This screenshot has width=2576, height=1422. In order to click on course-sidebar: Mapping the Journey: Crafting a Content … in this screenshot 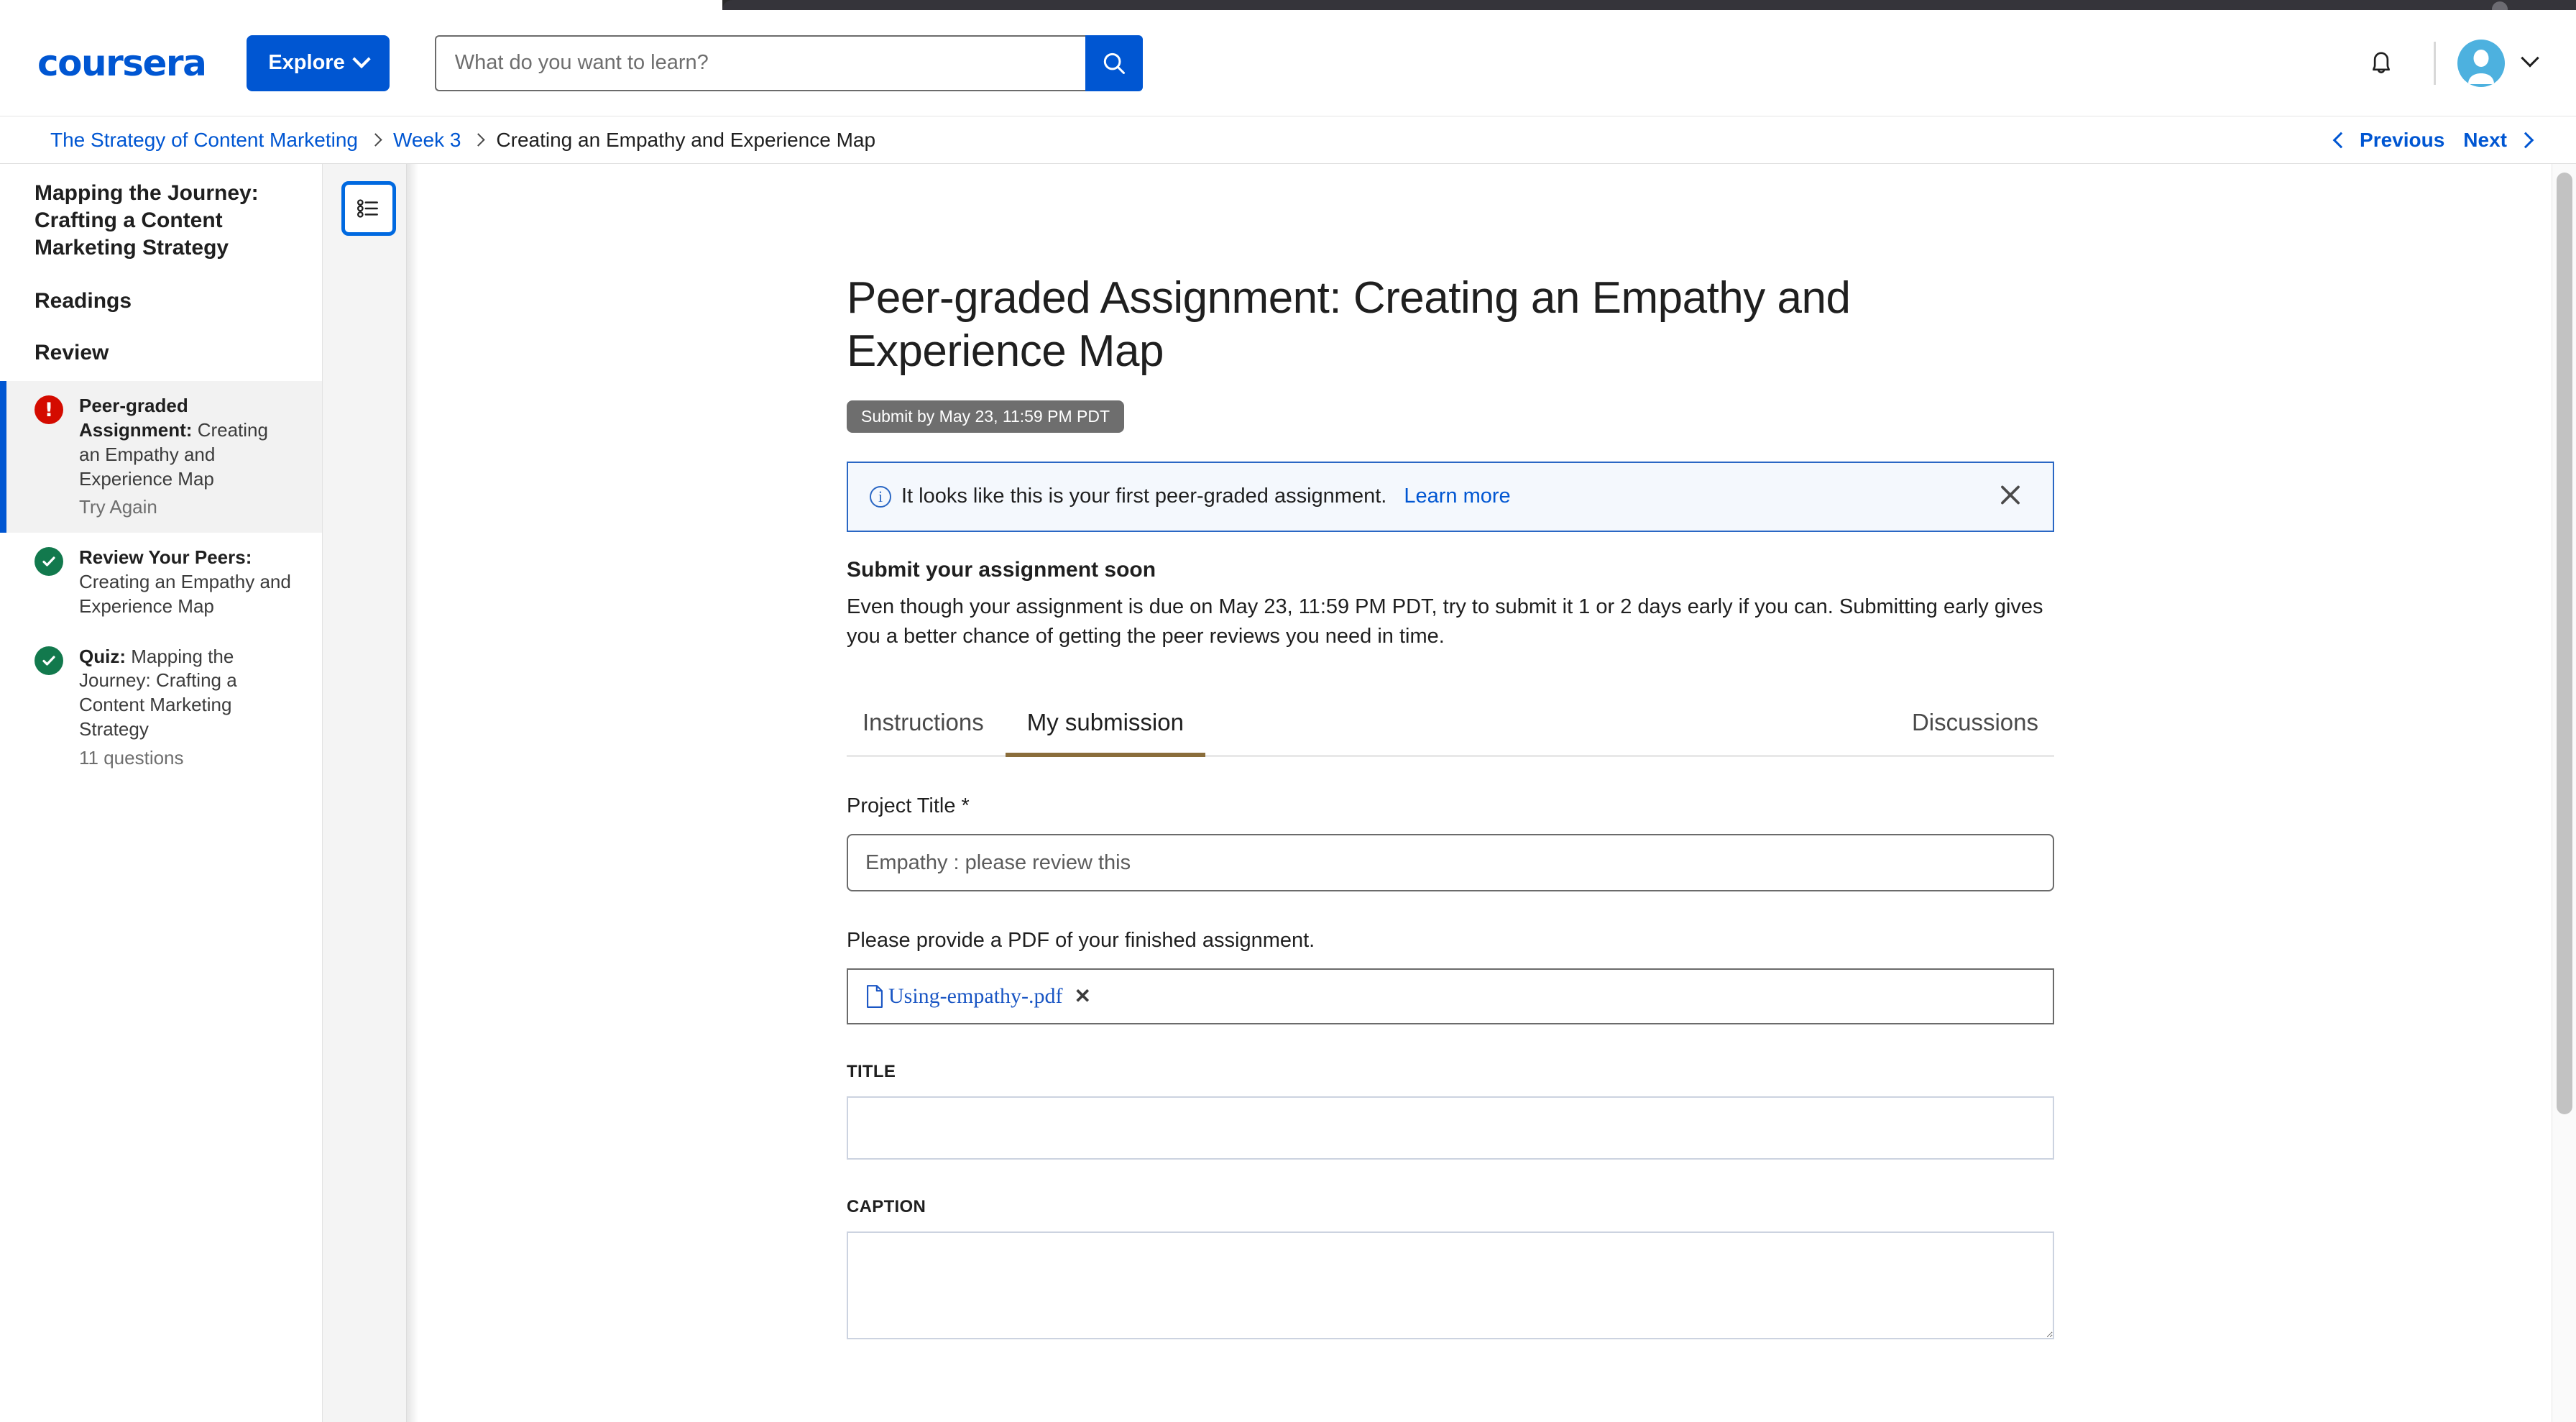, I will do `click(161, 793)`.